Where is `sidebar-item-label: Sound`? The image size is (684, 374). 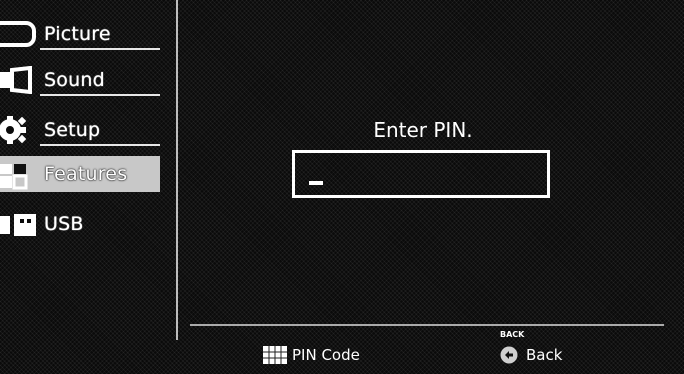
sidebar-item-label: Sound is located at coordinates (74, 80).